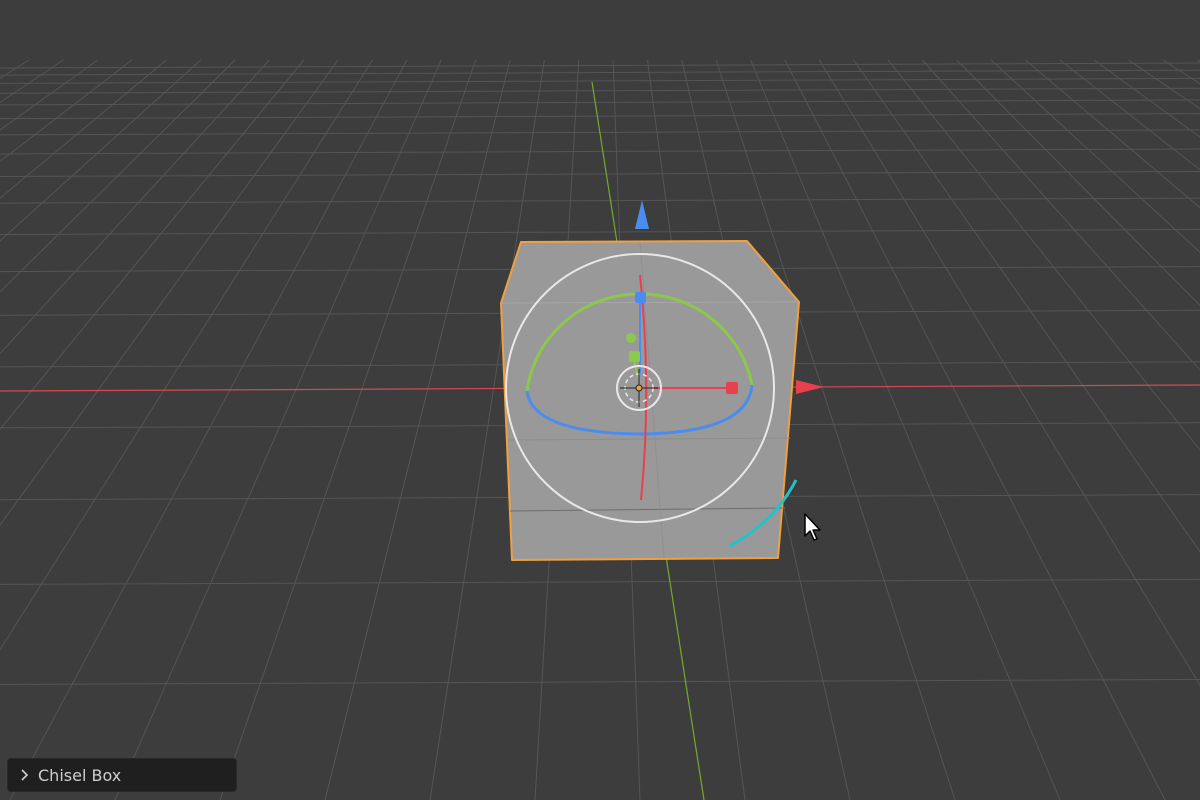  What do you see at coordinates (639, 388) in the screenshot?
I see `object-origin-dot` at bounding box center [639, 388].